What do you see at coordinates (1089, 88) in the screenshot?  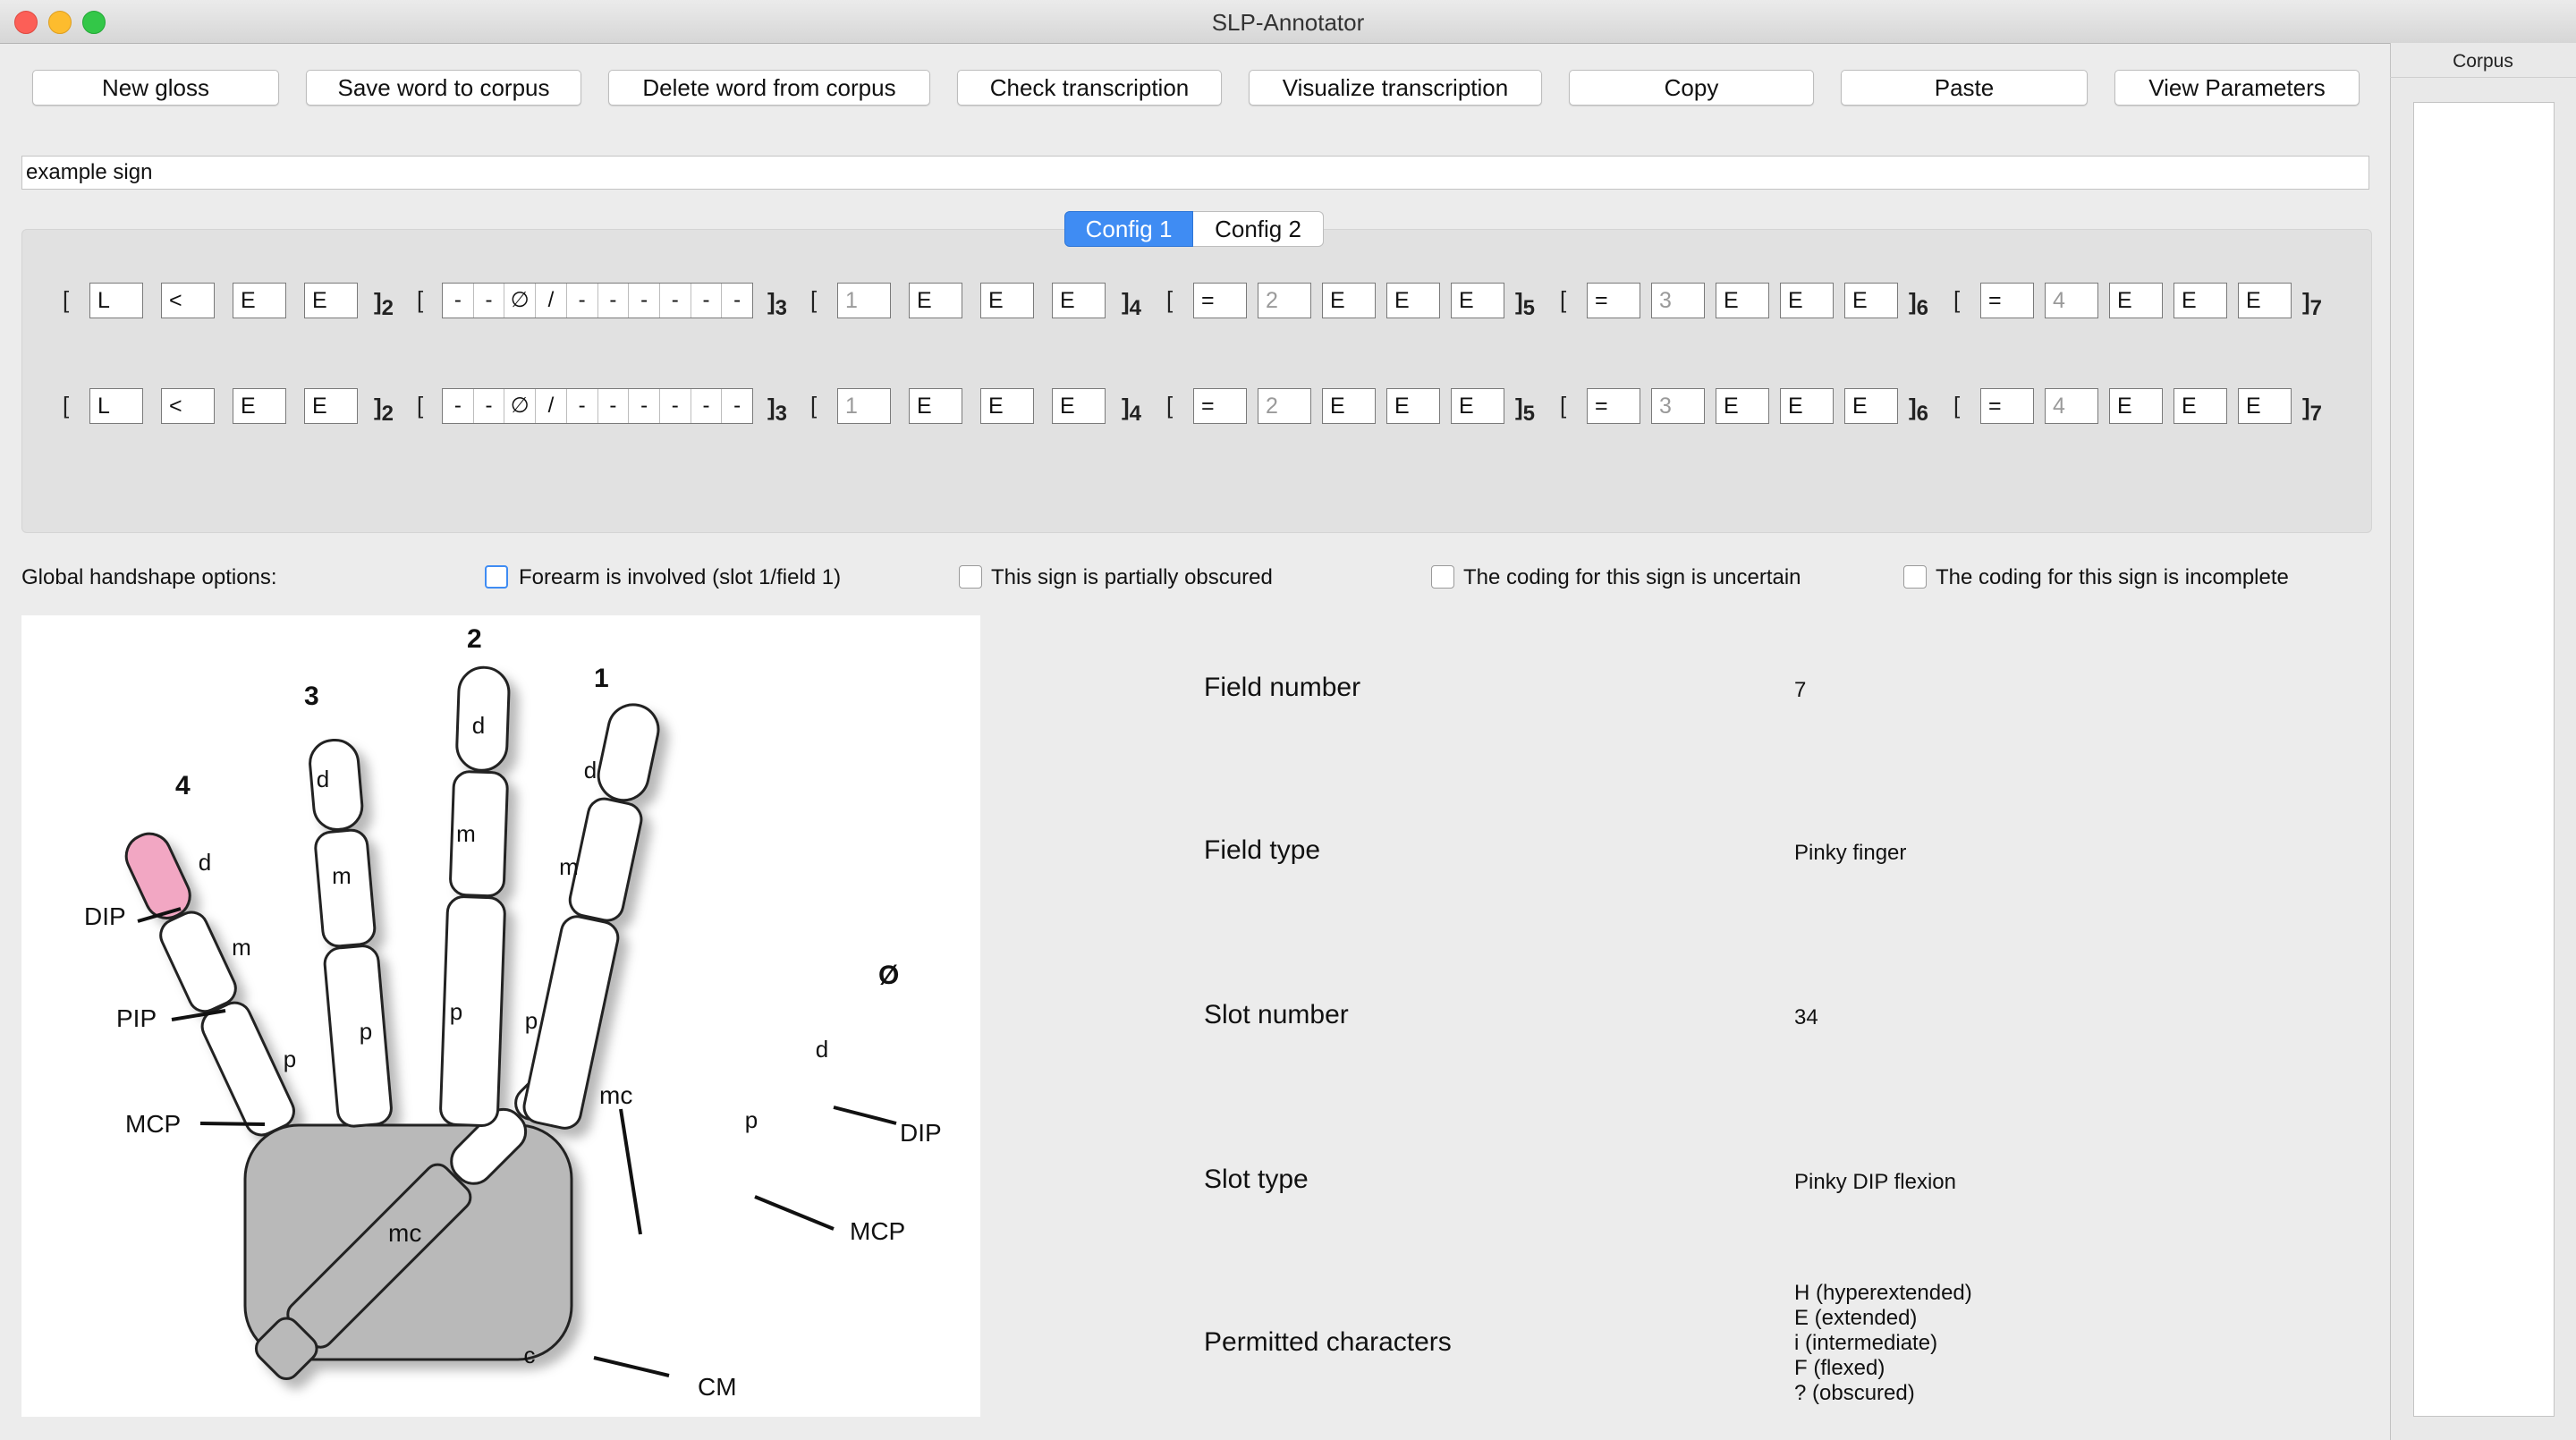 I see `check-transcription-button: Check transcription` at bounding box center [1089, 88].